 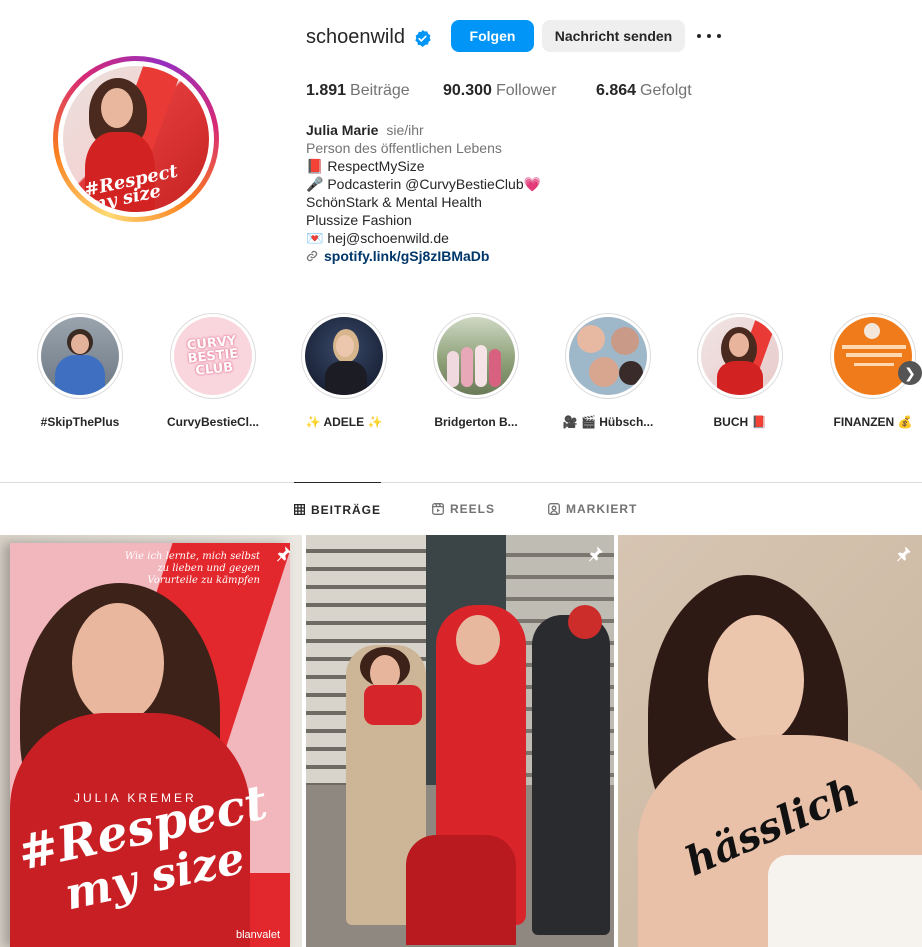 I want to click on book-publisher: blanvalet, so click(x=258, y=935).